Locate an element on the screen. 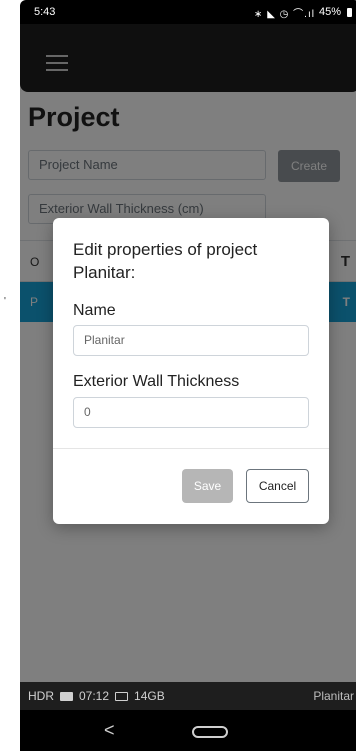 Image resolution: width=360 pixels, height=751 pixels. modal-footer-divider is located at coordinates (191, 448).